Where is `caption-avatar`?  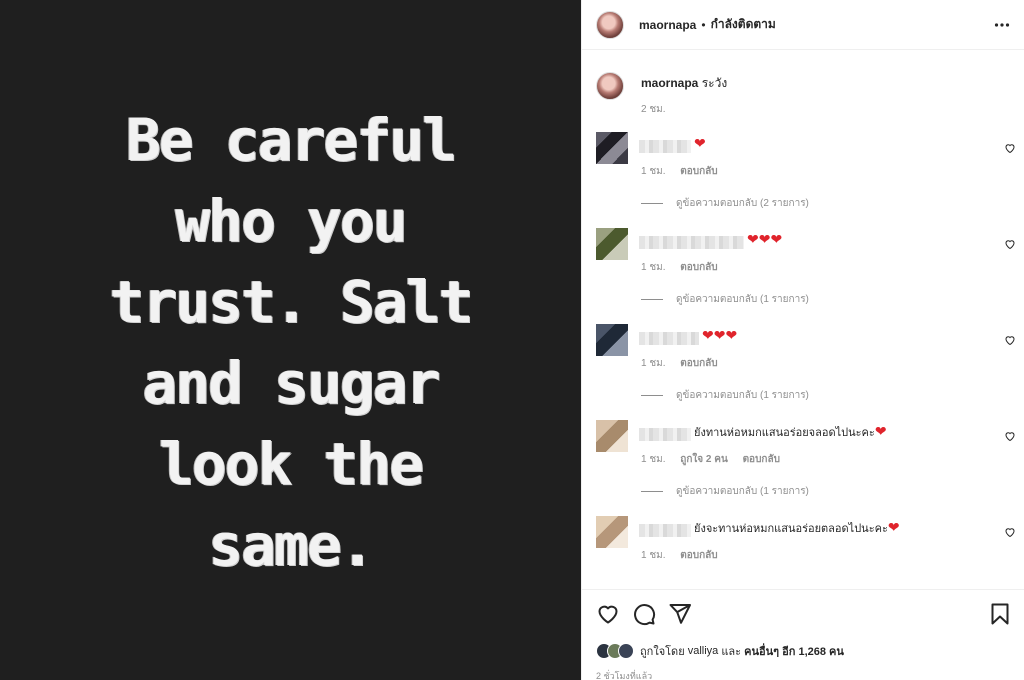 caption-avatar is located at coordinates (610, 86).